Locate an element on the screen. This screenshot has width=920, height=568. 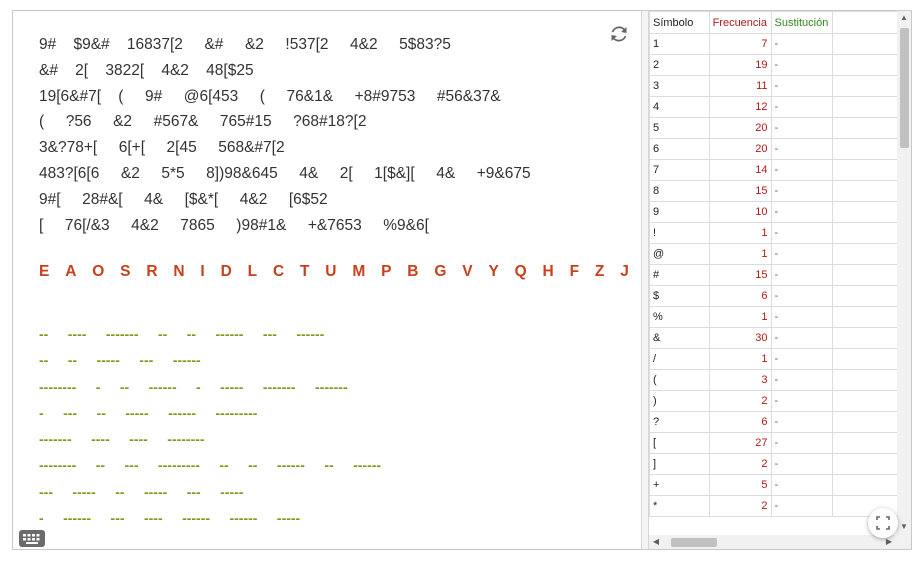
symbol-cell: 8 is located at coordinates (679, 191).